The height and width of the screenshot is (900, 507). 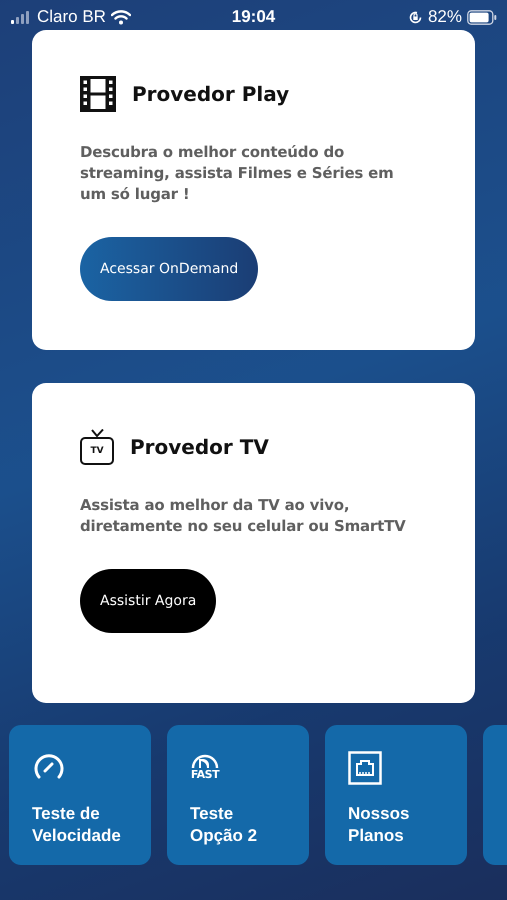 I want to click on signal-icon, so click(x=21, y=17).